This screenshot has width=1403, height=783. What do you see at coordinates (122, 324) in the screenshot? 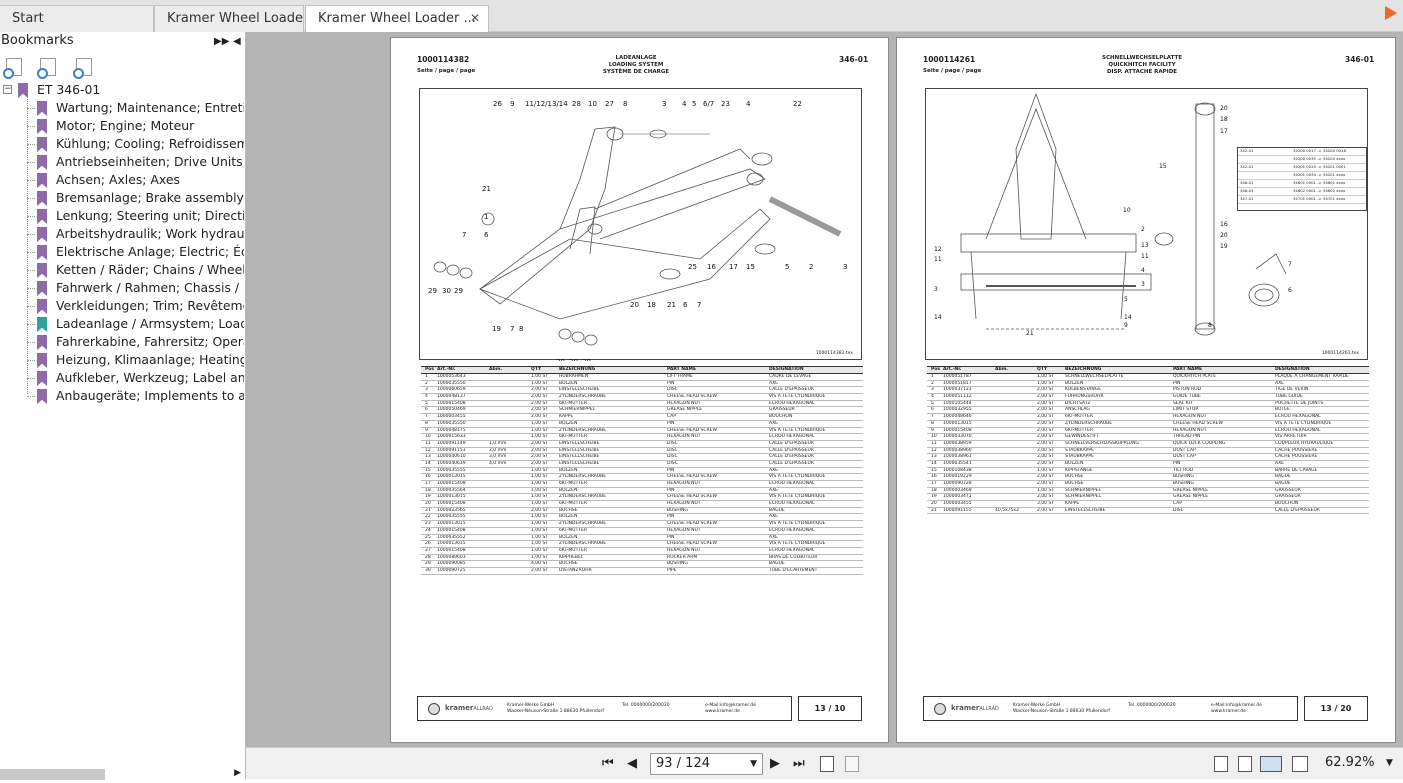
I see `bookmark-item: Ladeanlage / Armsystem; Loader u` at bounding box center [122, 324].